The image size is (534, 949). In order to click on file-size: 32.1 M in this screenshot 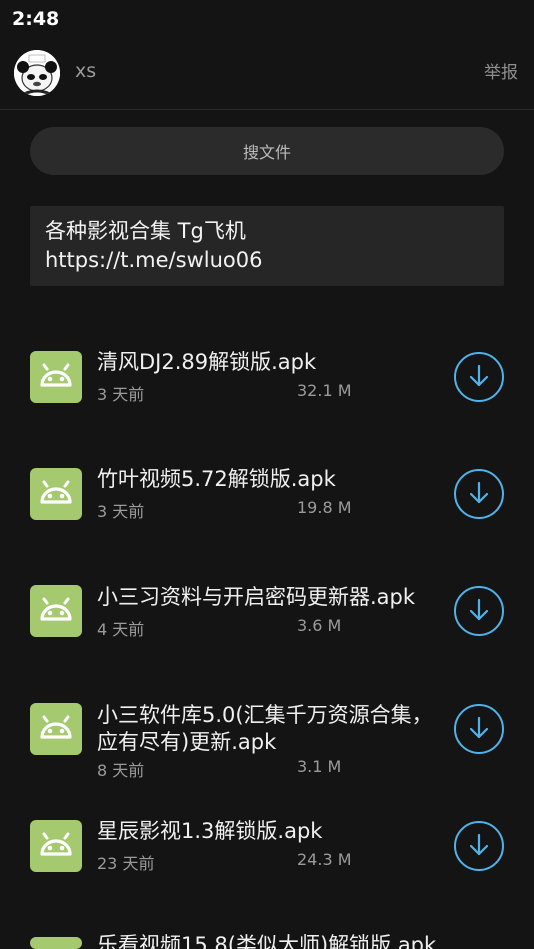, I will do `click(324, 390)`.